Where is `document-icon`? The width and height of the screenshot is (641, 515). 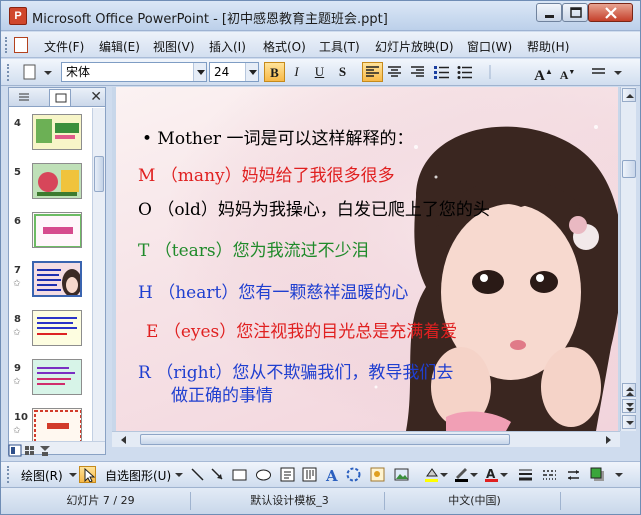
document-icon is located at coordinates (21, 45).